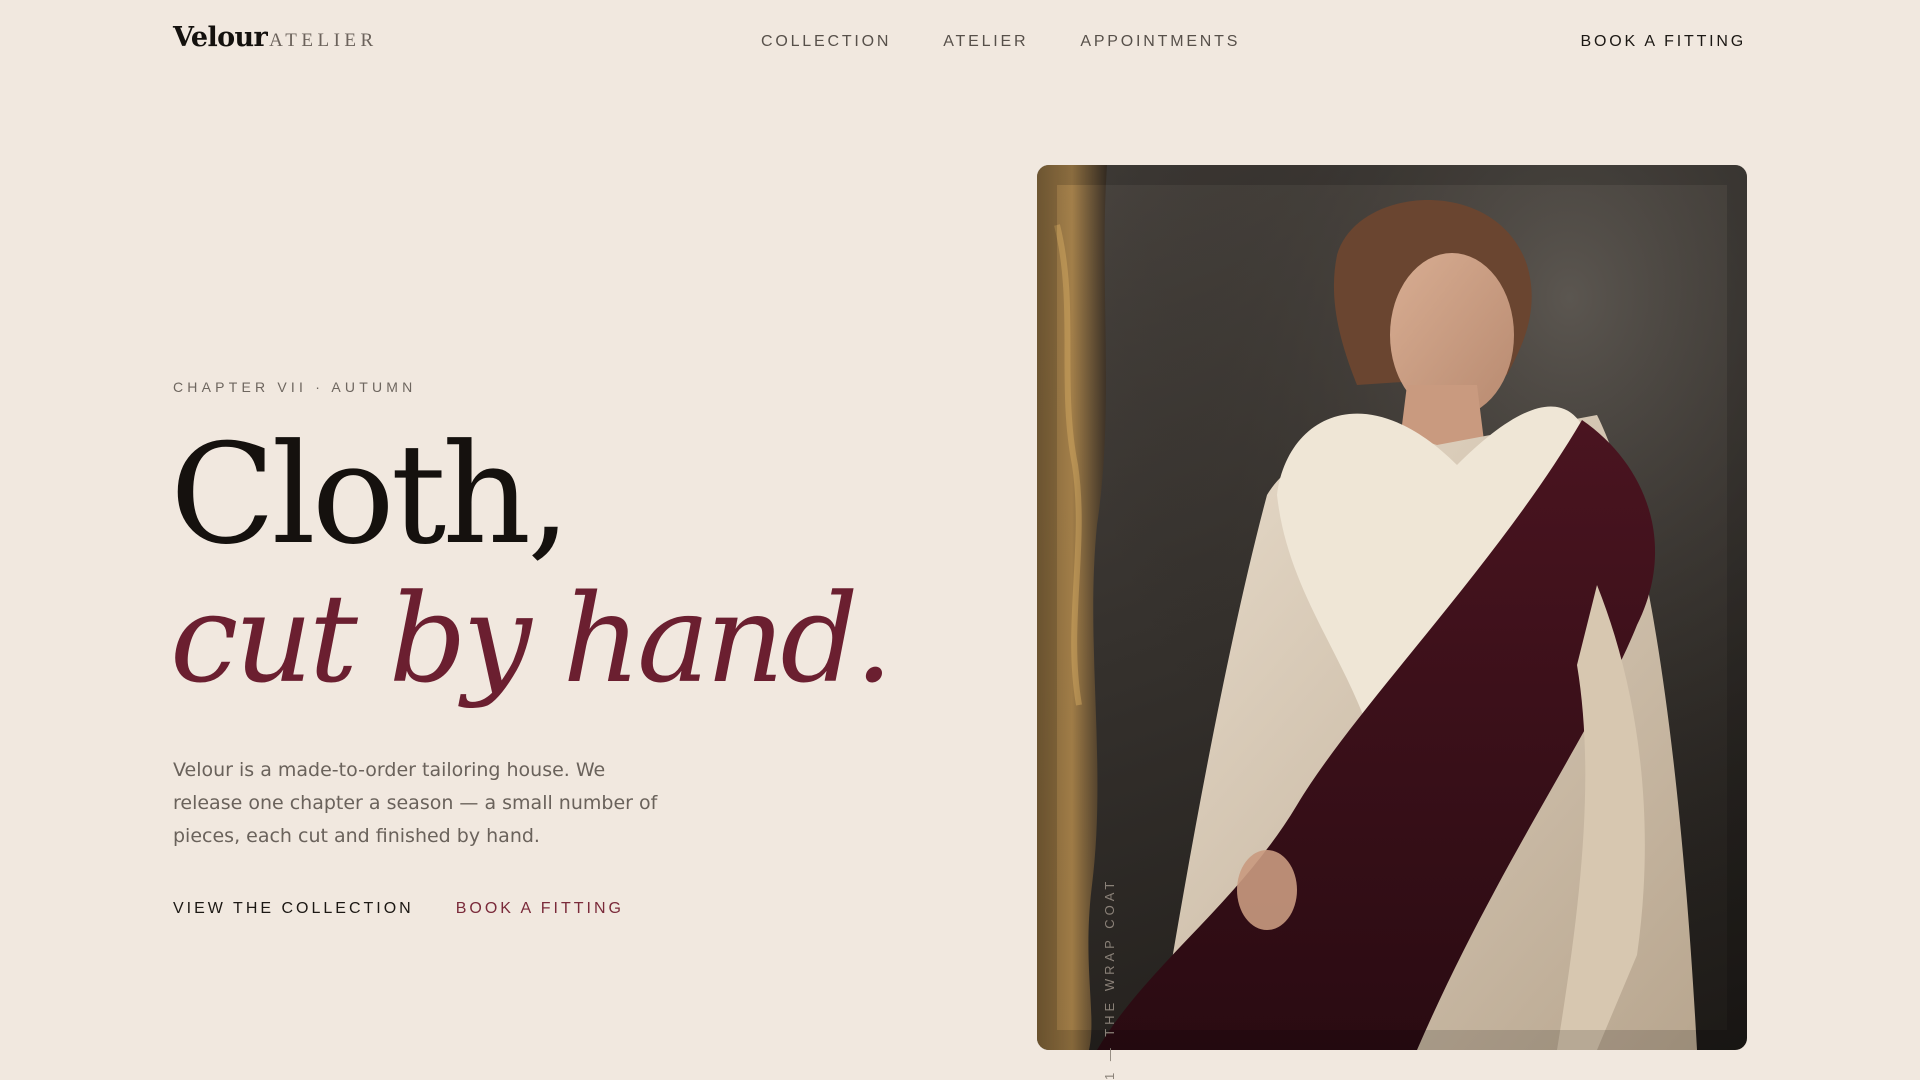 This screenshot has height=1080, width=1920. What do you see at coordinates (220, 37) in the screenshot?
I see `brand-name: Velour` at bounding box center [220, 37].